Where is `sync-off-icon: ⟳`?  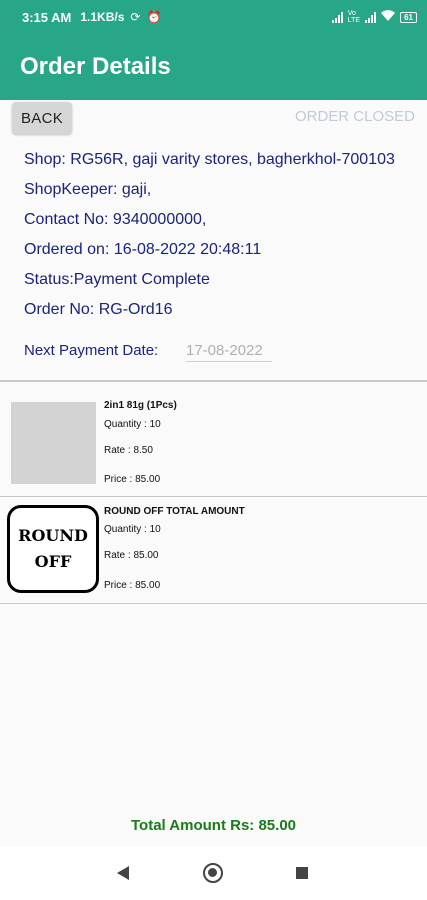
sync-off-icon: ⟳ is located at coordinates (135, 17).